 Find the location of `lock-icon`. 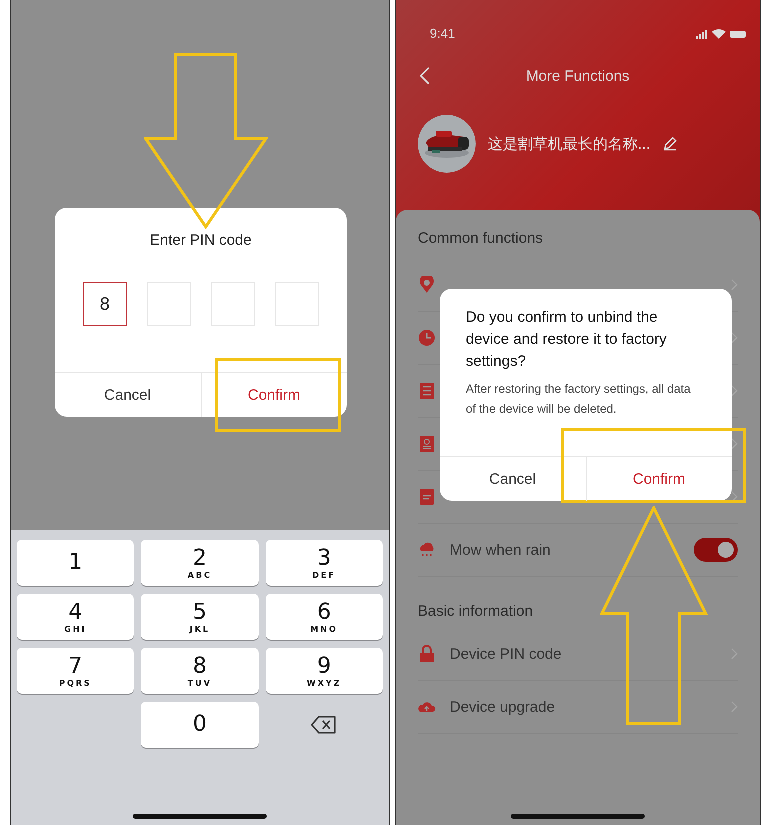

lock-icon is located at coordinates (427, 654).